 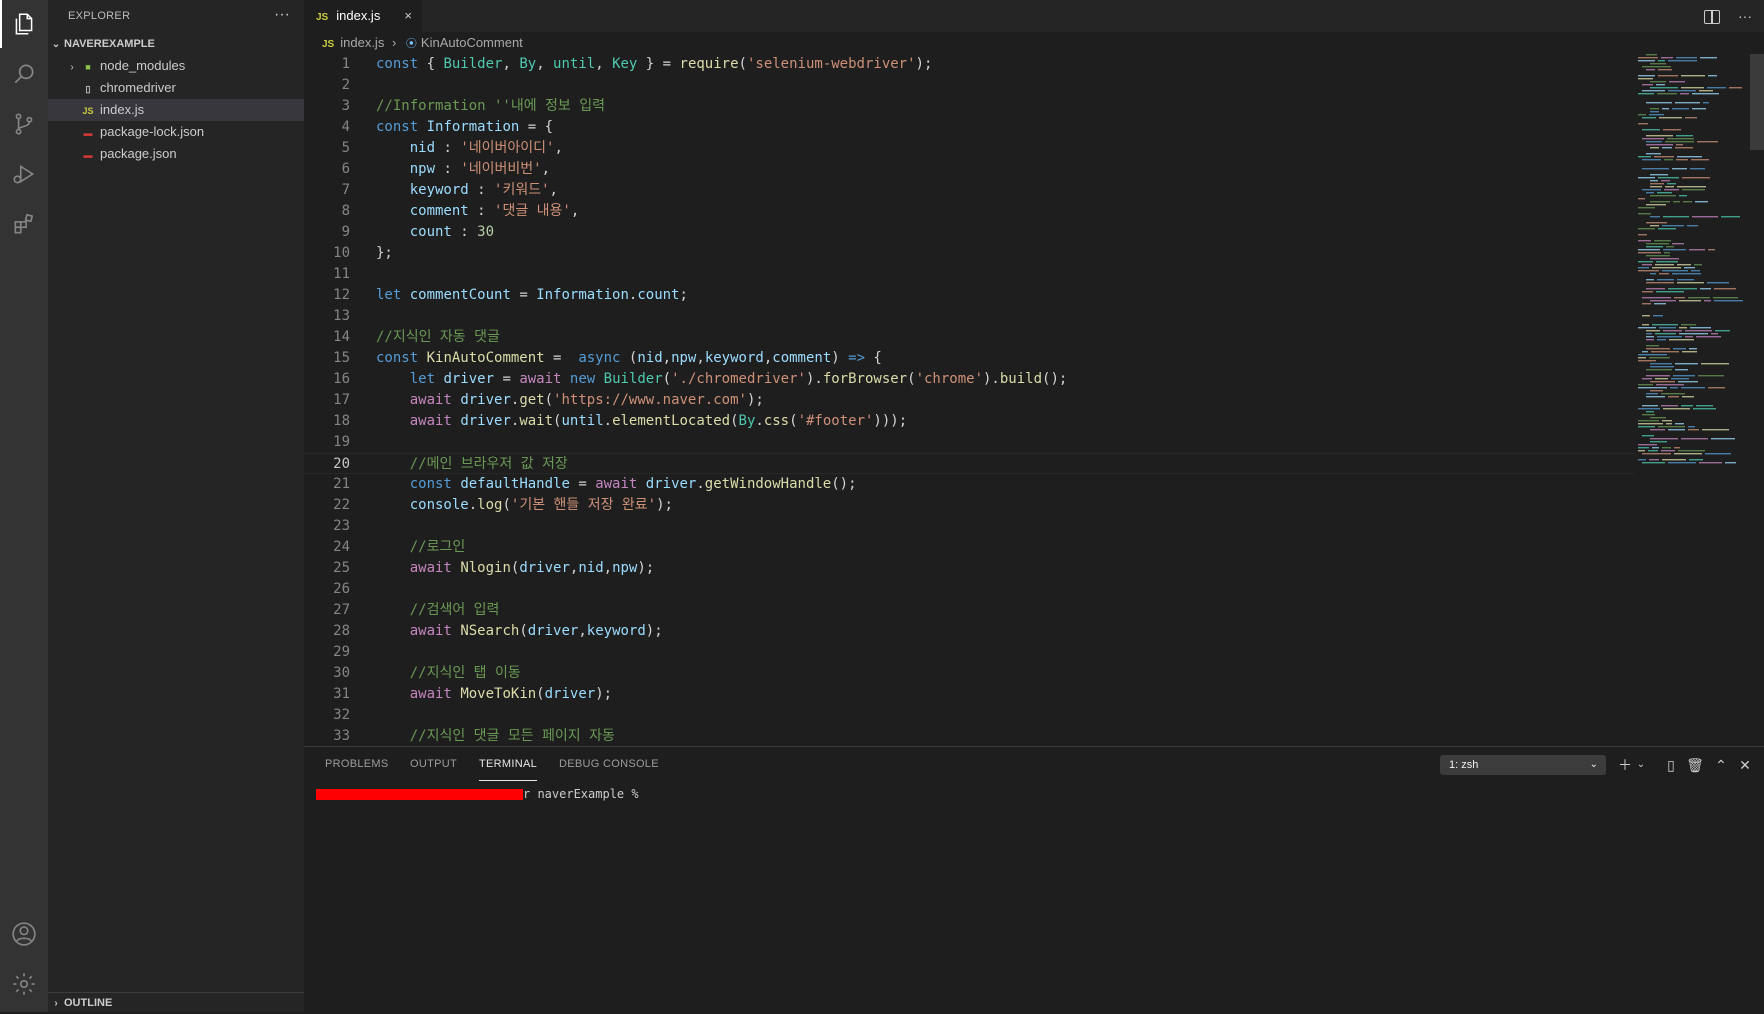 What do you see at coordinates (472, 42) in the screenshot?
I see `breadcrumb-symbol: KinAutoComment` at bounding box center [472, 42].